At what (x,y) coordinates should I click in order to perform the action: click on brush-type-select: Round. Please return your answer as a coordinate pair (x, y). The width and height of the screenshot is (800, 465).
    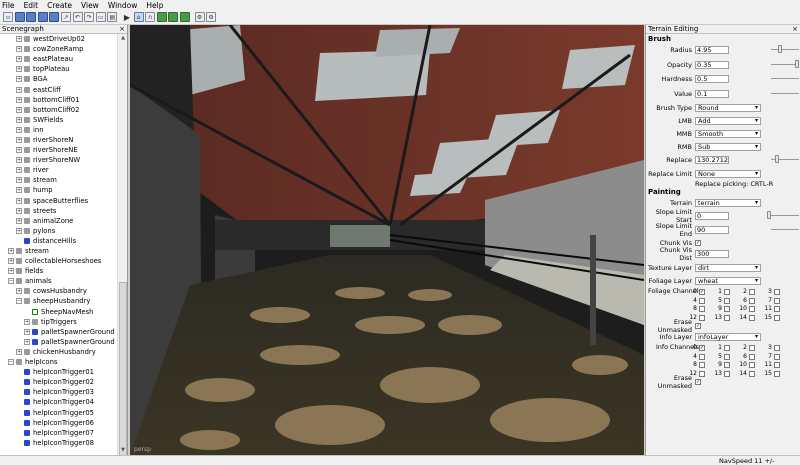
    Looking at the image, I should click on (728, 107).